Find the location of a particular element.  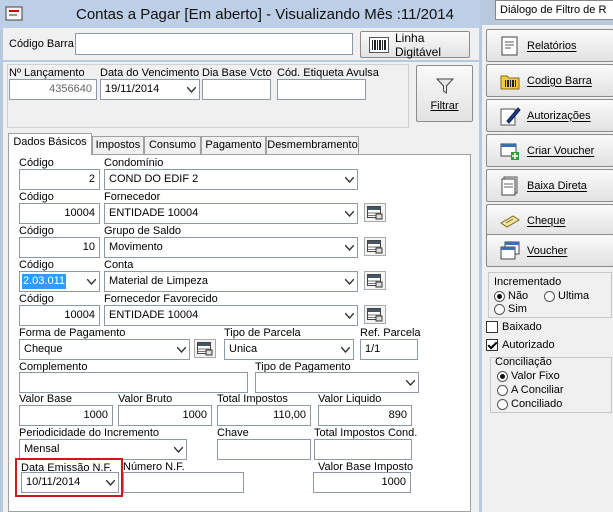

etiqueta-label: Cód. Etiqueta Avulsa is located at coordinates (328, 73).